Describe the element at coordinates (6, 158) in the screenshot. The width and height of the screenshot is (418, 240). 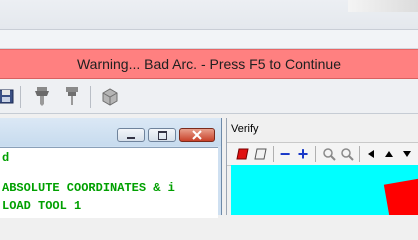
I see `code-line: d` at that location.